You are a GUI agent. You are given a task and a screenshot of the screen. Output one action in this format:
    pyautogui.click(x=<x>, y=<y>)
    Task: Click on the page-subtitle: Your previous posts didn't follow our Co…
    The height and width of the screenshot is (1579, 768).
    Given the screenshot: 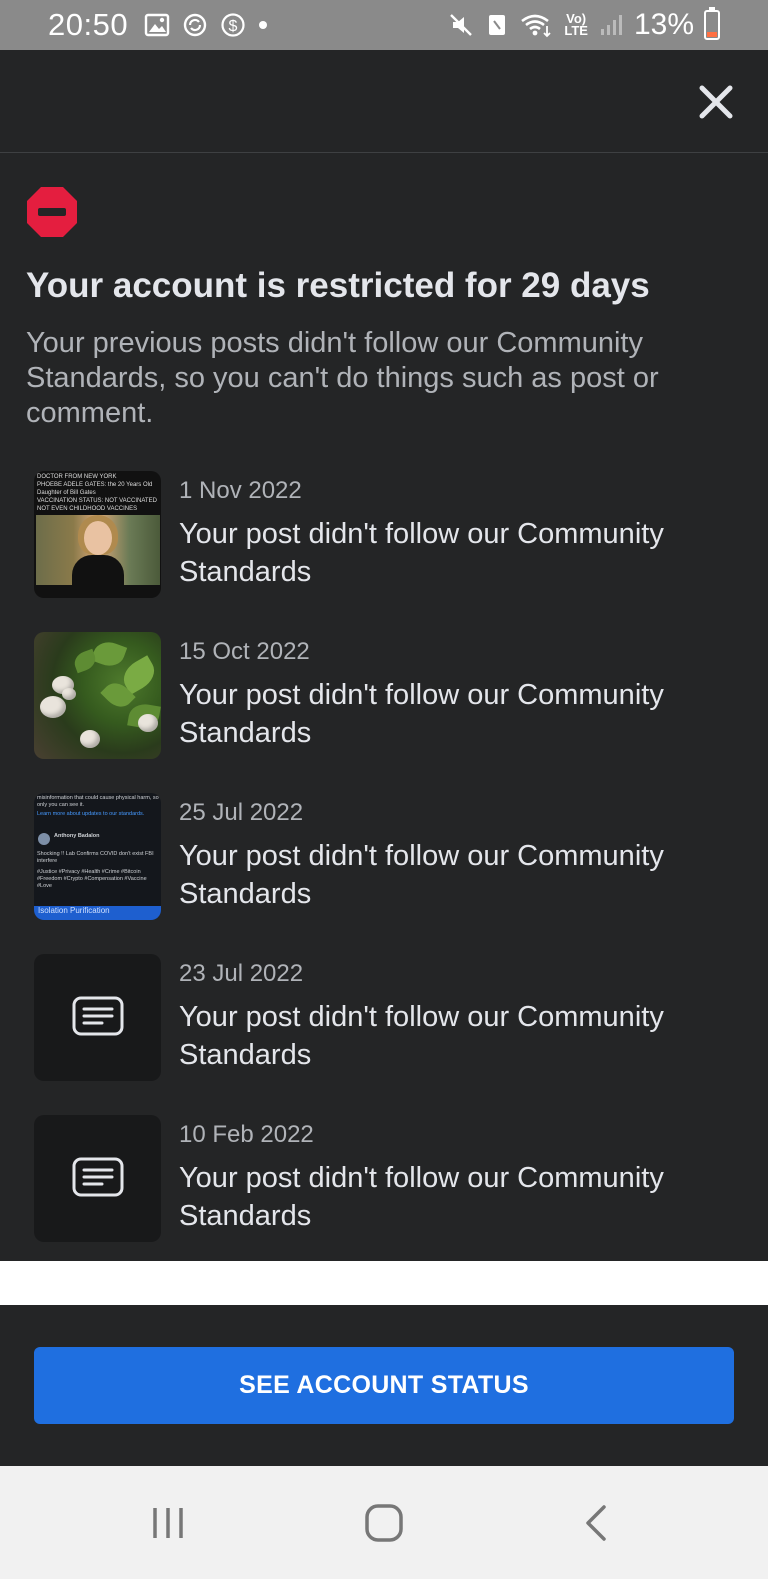 What is the action you would take?
    pyautogui.click(x=342, y=378)
    